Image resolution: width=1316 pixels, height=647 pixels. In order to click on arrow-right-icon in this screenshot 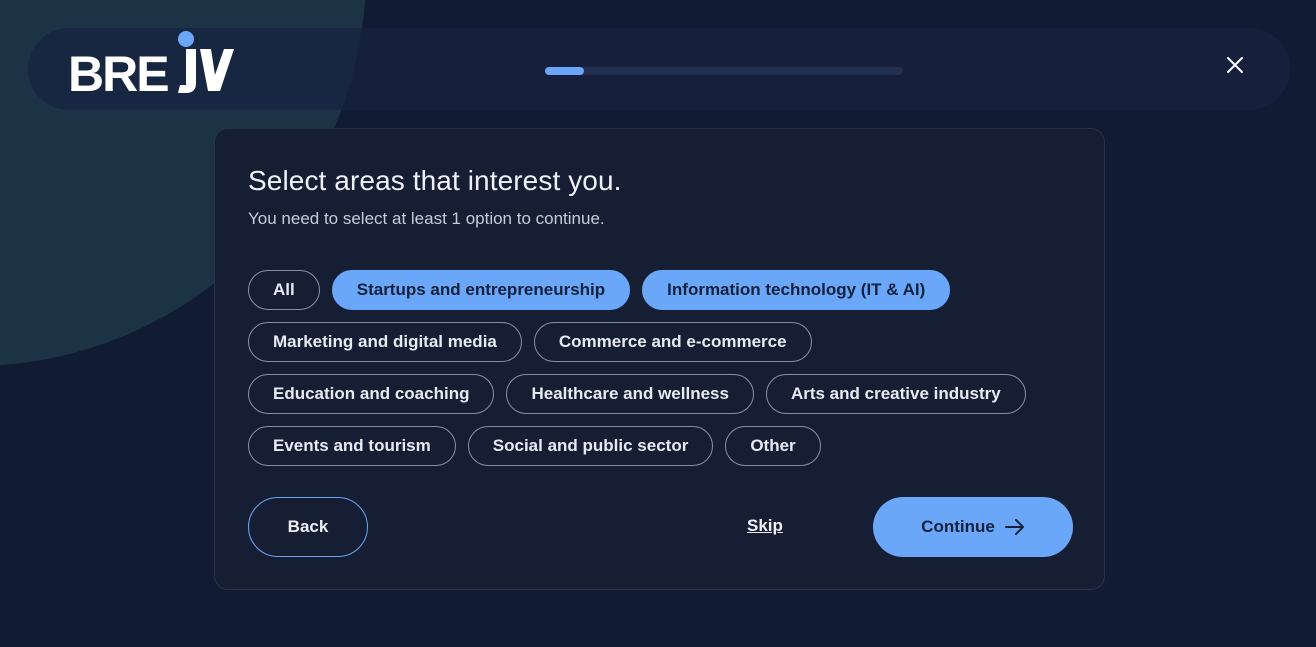, I will do `click(1014, 527)`.